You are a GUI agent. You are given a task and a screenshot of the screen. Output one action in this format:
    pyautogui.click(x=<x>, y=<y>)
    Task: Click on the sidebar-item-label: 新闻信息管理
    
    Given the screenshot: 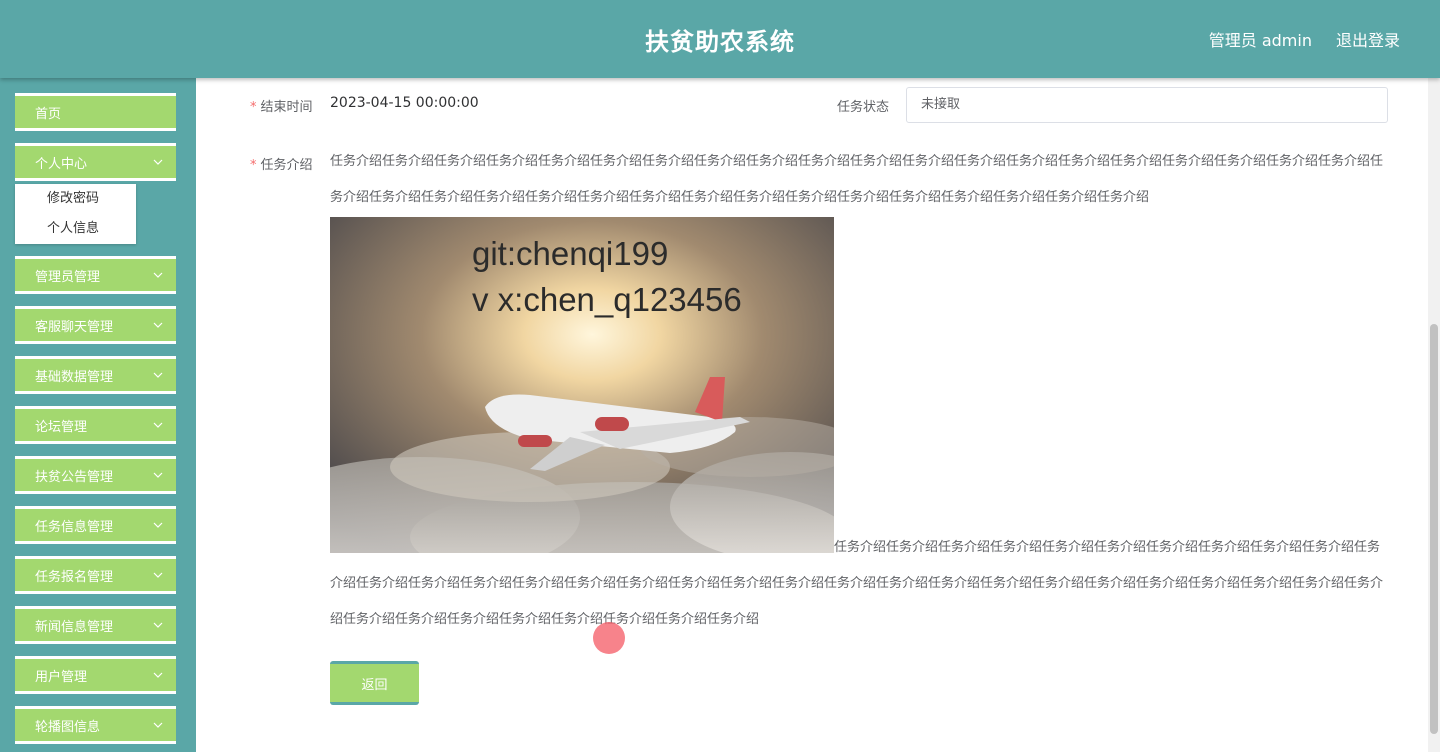 What is the action you would take?
    pyautogui.click(x=74, y=627)
    